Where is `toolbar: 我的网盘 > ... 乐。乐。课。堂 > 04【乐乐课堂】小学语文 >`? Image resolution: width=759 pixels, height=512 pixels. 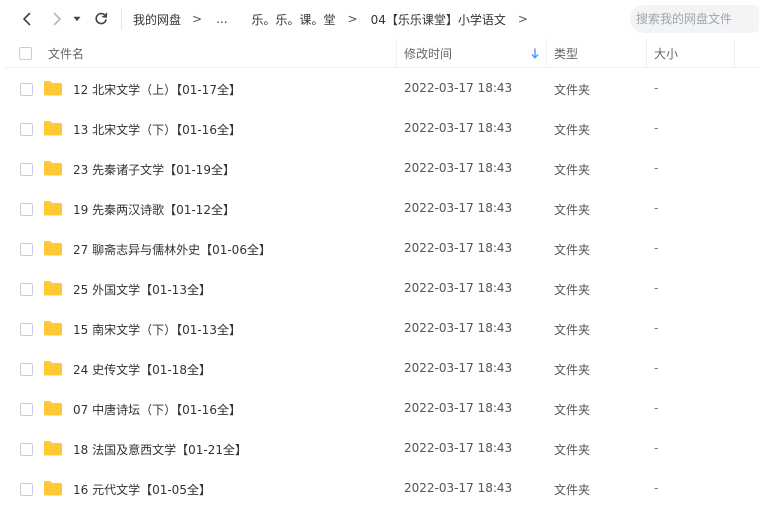
toolbar: 我的网盘 > ... 乐。乐。课。堂 > 04【乐乐课堂】小学语文 > is located at coordinates (379, 19).